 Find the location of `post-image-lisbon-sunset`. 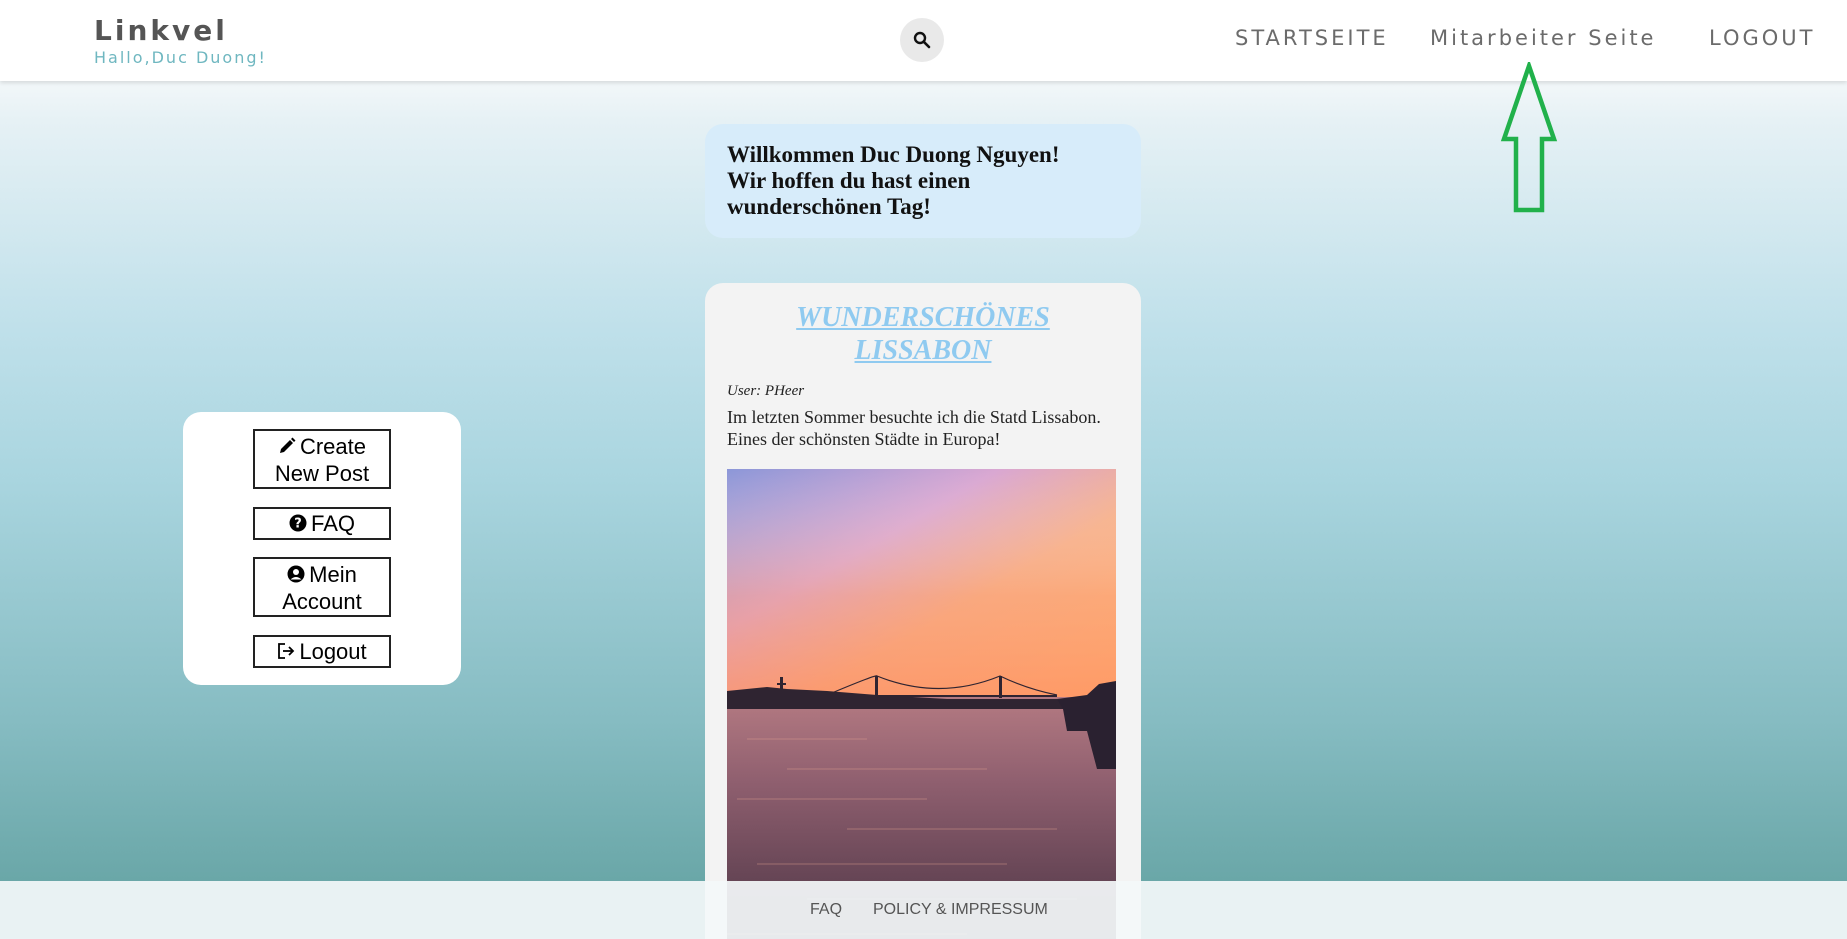

post-image-lisbon-sunset is located at coordinates (921, 704).